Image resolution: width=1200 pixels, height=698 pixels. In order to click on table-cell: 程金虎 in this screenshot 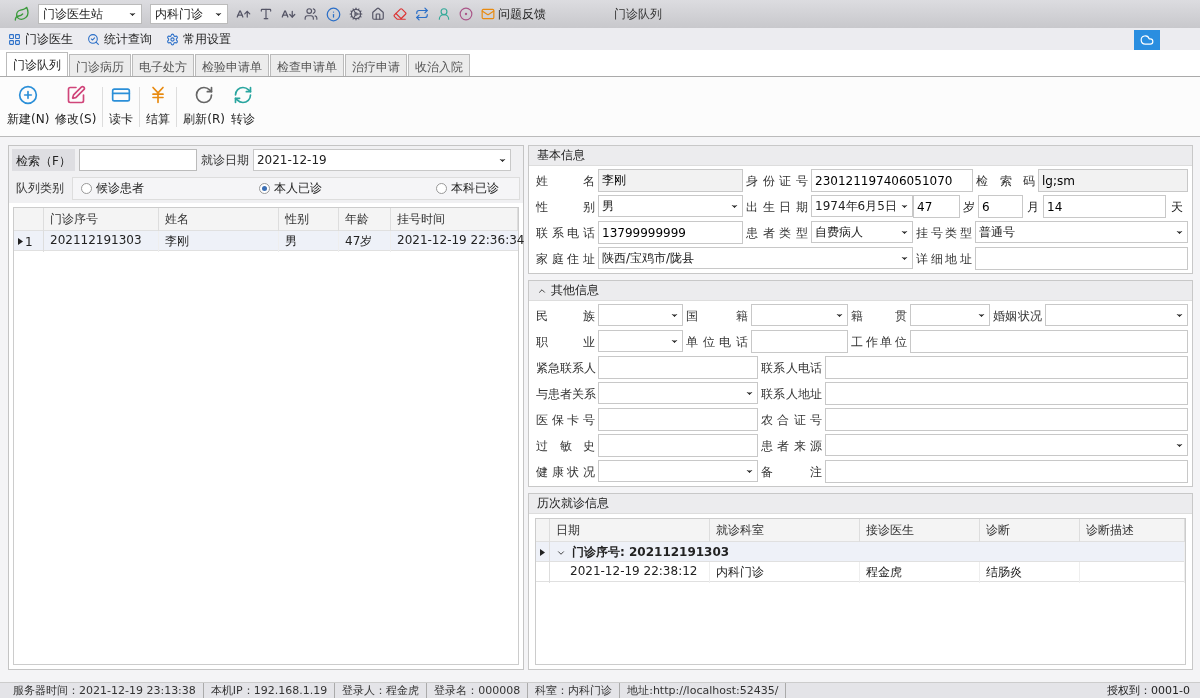, I will do `click(920, 572)`.